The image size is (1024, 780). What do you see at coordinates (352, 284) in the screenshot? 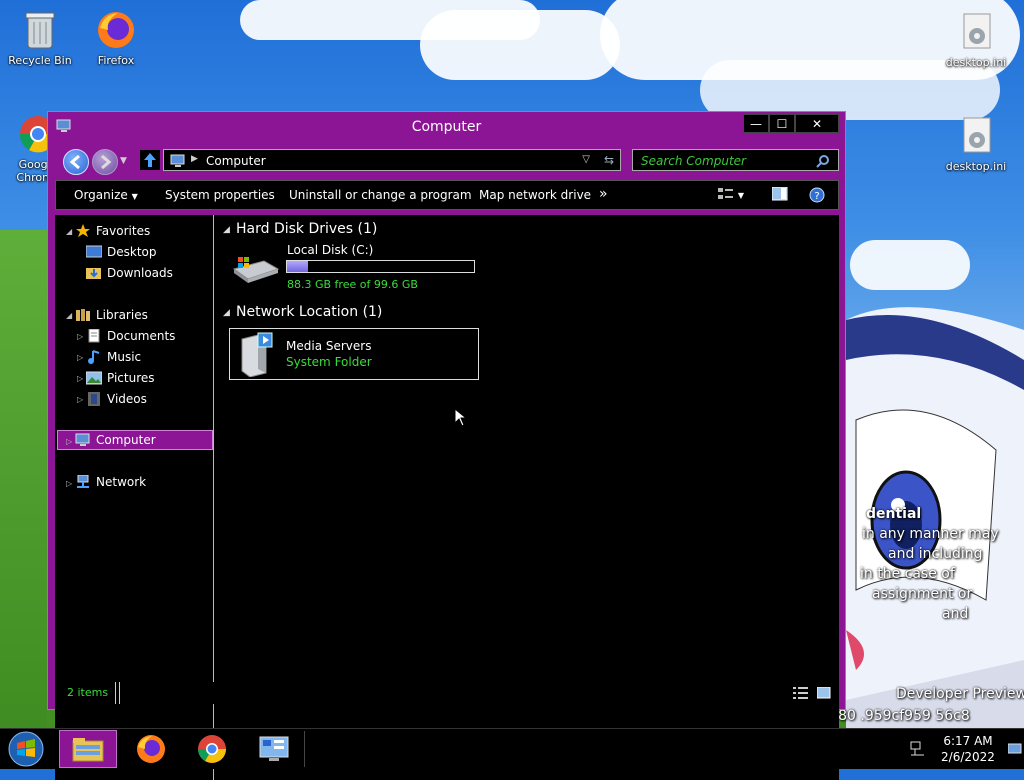
I see `drive-free-space: 88.3 GB free of 99.6 GB` at bounding box center [352, 284].